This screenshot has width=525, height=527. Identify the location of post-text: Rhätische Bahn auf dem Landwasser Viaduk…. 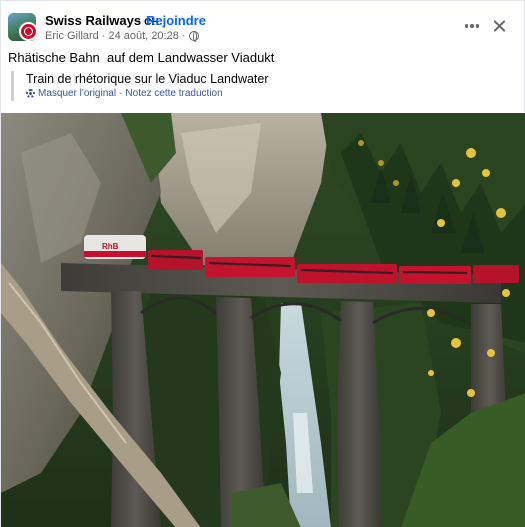
(141, 57).